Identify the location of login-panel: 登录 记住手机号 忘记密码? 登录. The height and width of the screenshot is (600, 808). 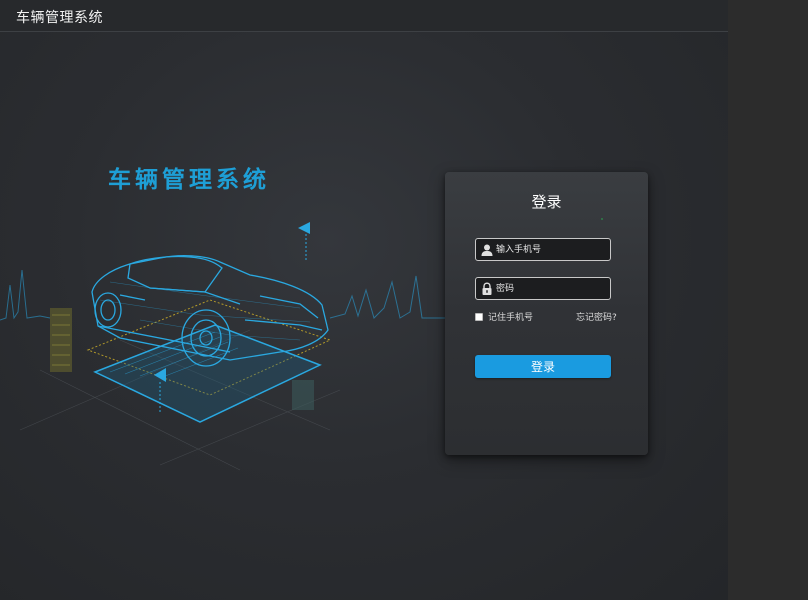
(546, 313).